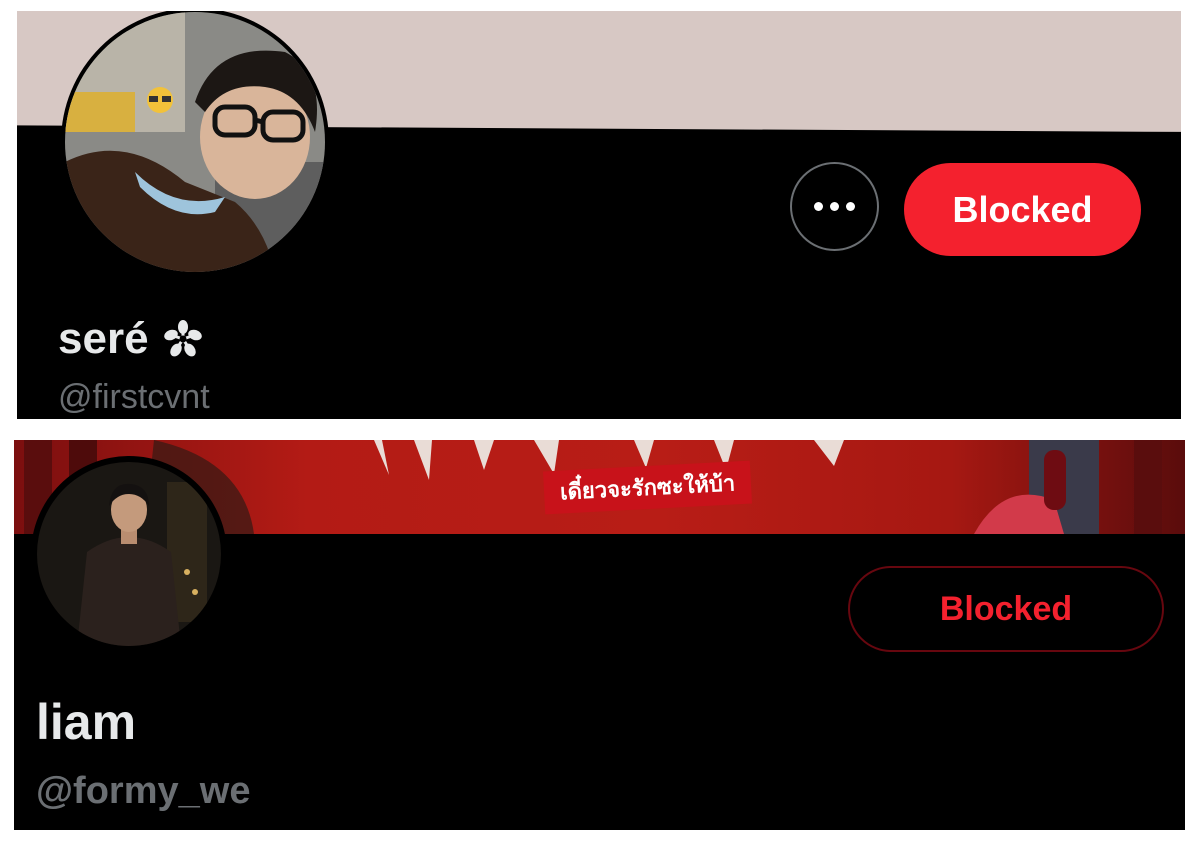 The width and height of the screenshot is (1199, 851). I want to click on display-name: seré, so click(130, 339).